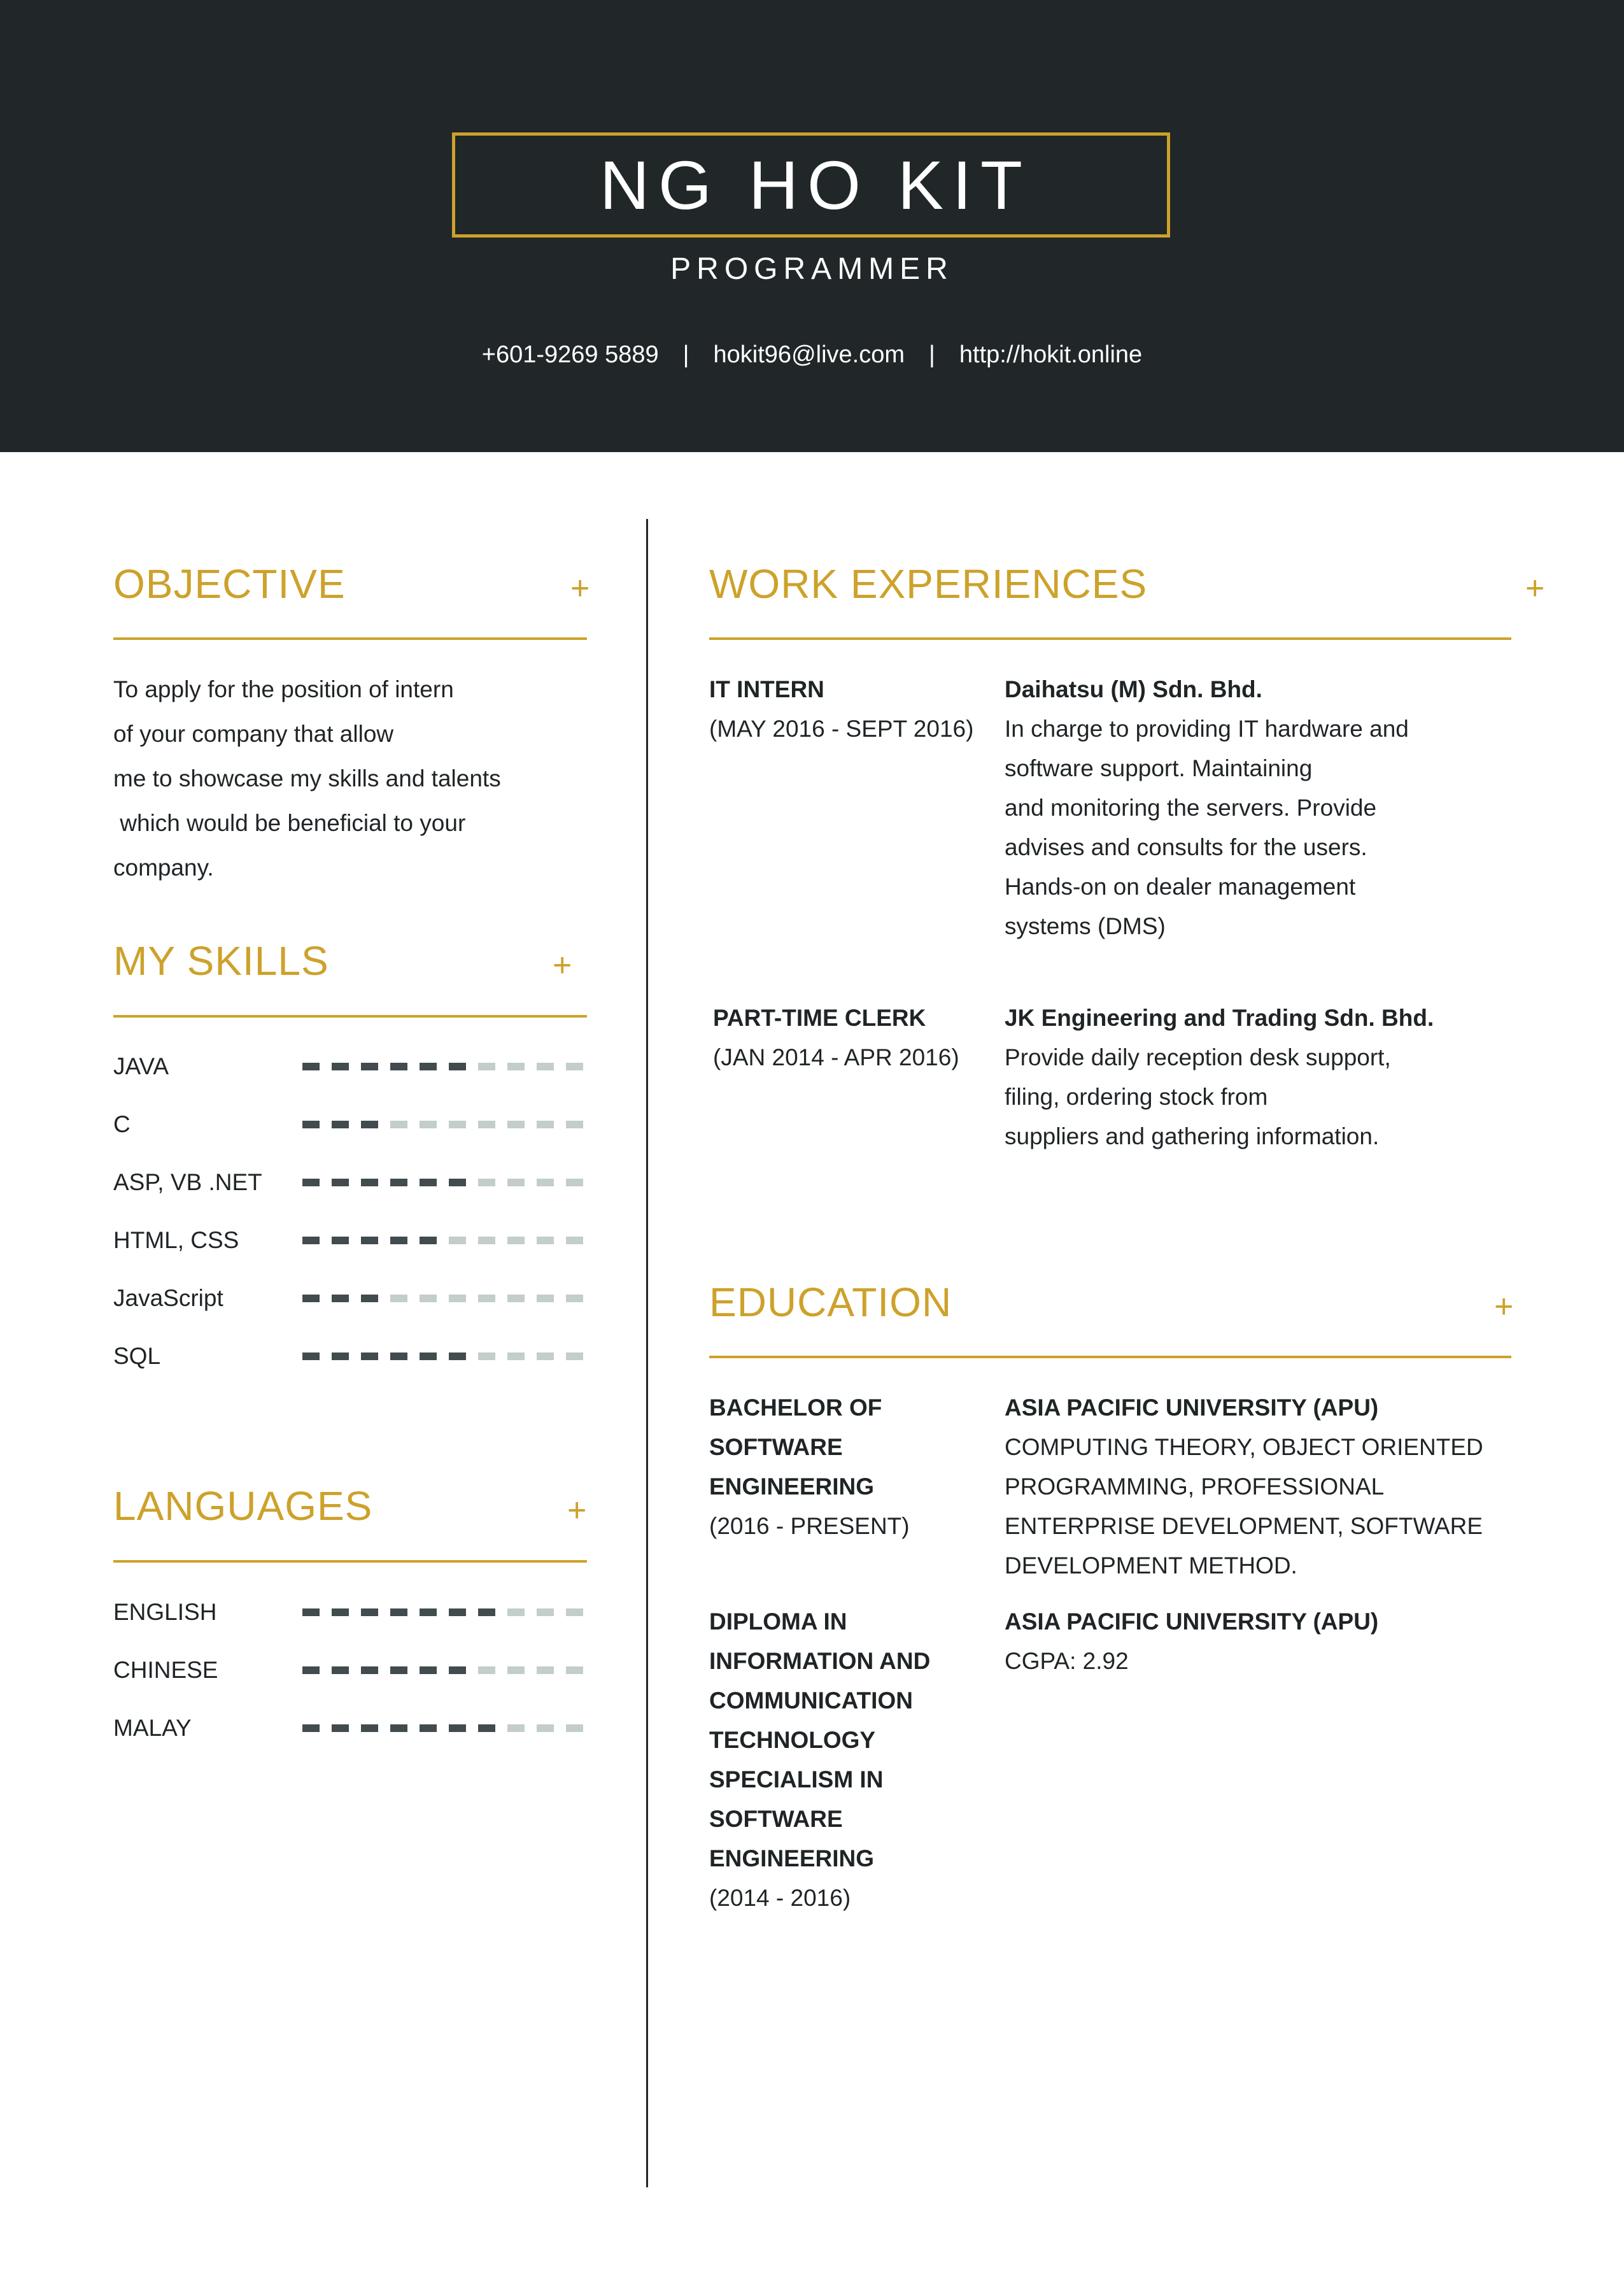 Image resolution: width=1624 pixels, height=2279 pixels. Describe the element at coordinates (350, 1561) in the screenshot. I see `languages-rule` at that location.